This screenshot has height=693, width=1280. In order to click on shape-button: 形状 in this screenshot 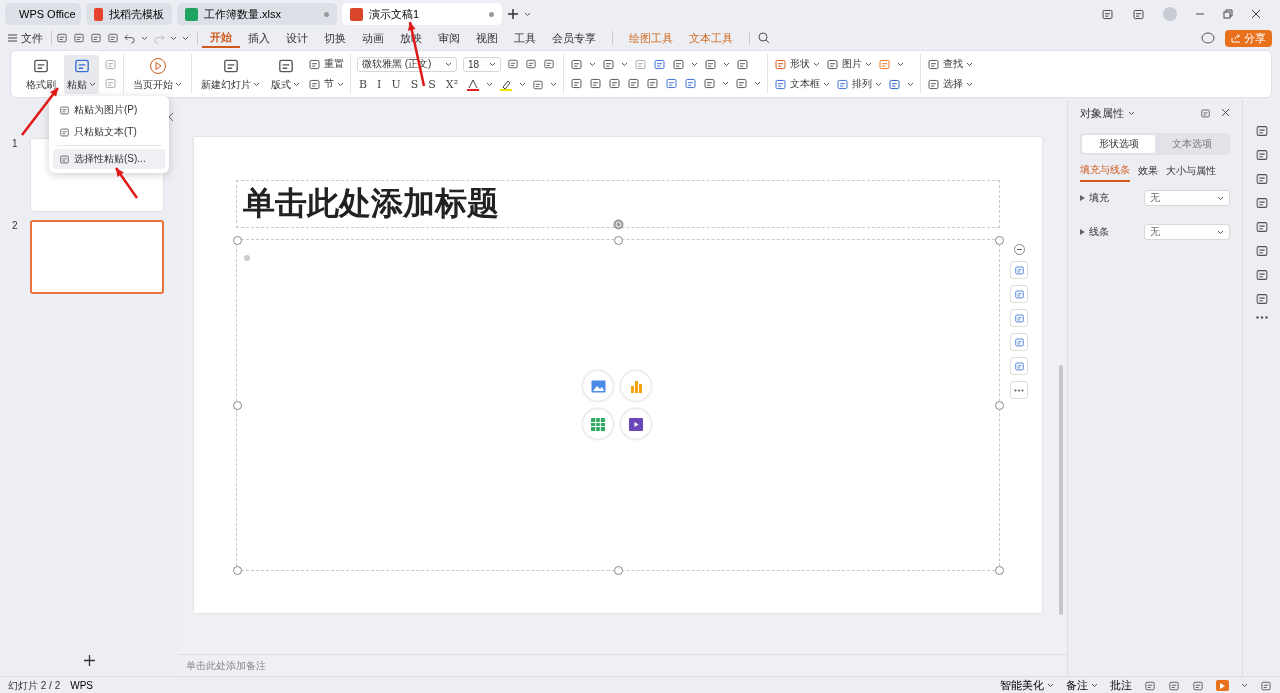, I will do `click(797, 64)`.